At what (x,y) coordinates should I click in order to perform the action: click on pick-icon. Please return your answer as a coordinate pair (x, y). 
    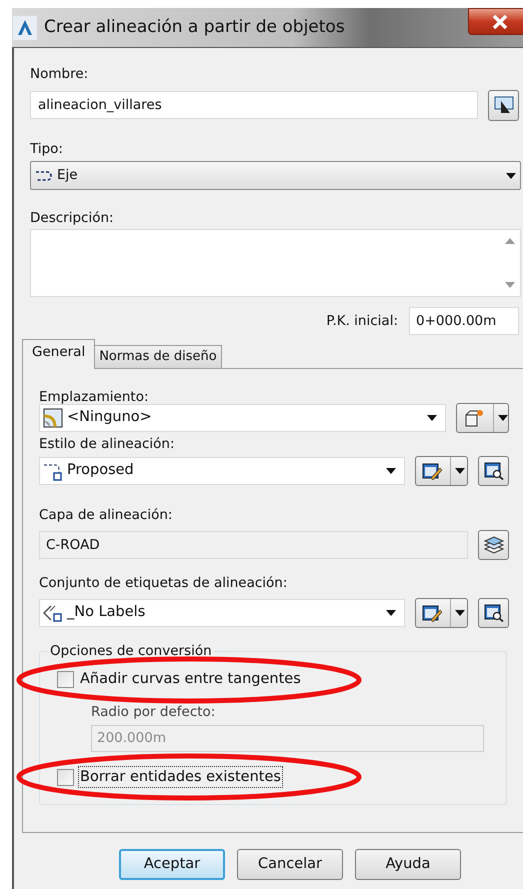
    Looking at the image, I should click on (504, 105).